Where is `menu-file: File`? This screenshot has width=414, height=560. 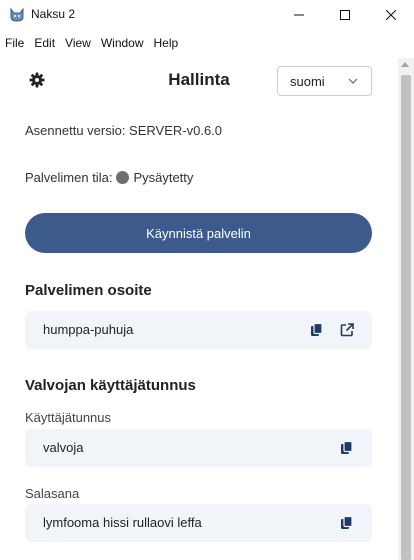
menu-file: File is located at coordinates (14, 43).